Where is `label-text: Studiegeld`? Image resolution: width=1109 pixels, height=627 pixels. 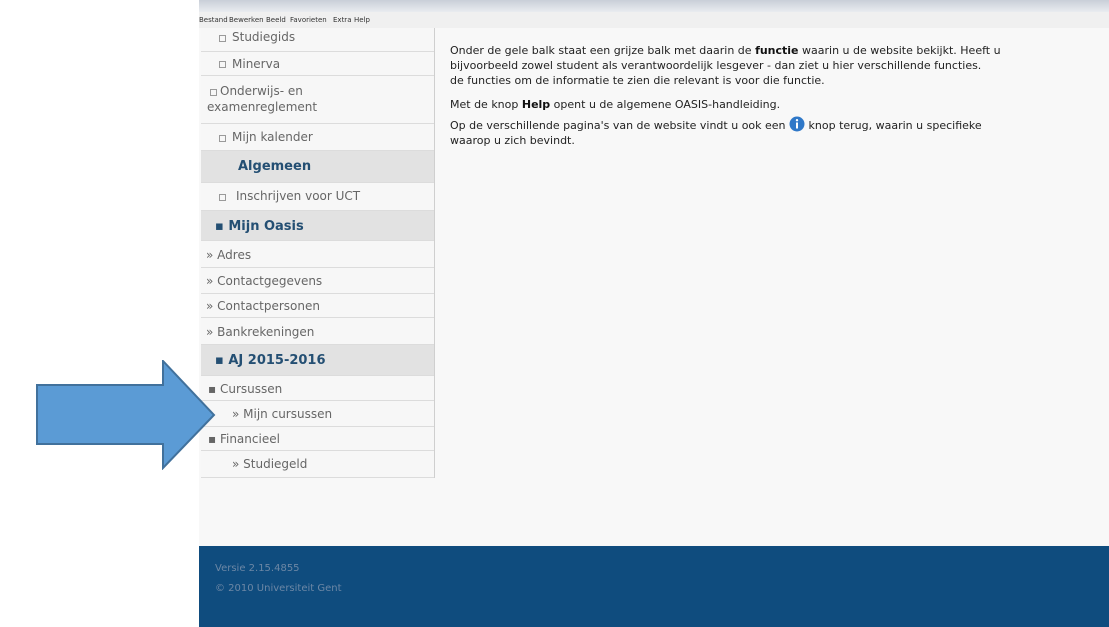 label-text: Studiegeld is located at coordinates (275, 464).